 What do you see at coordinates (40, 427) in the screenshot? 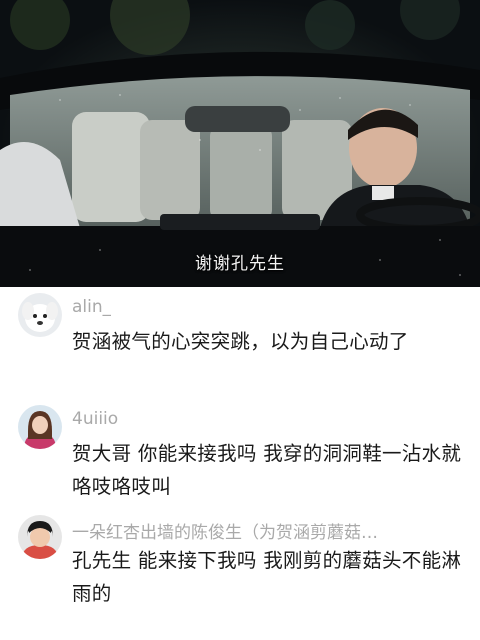
I see `girl-avatar` at bounding box center [40, 427].